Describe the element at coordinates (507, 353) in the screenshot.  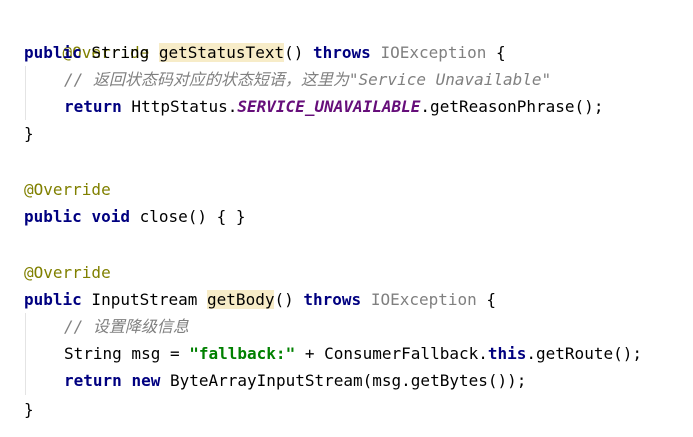
I see `keyword-token: this` at that location.